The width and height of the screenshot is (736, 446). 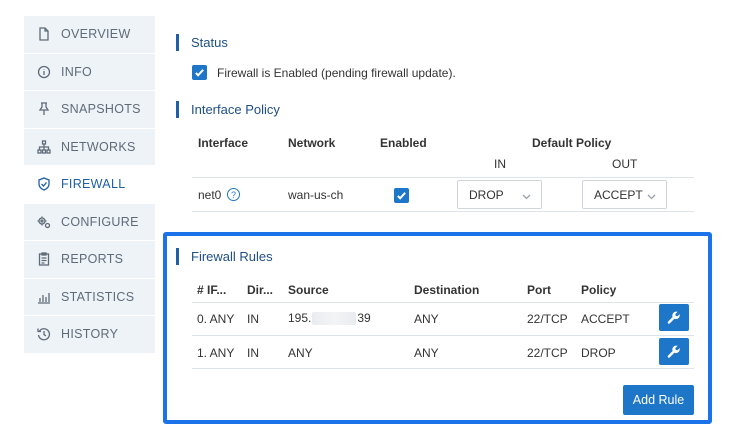 I want to click on sidebar-item-label: CONFIGURE, so click(x=100, y=221).